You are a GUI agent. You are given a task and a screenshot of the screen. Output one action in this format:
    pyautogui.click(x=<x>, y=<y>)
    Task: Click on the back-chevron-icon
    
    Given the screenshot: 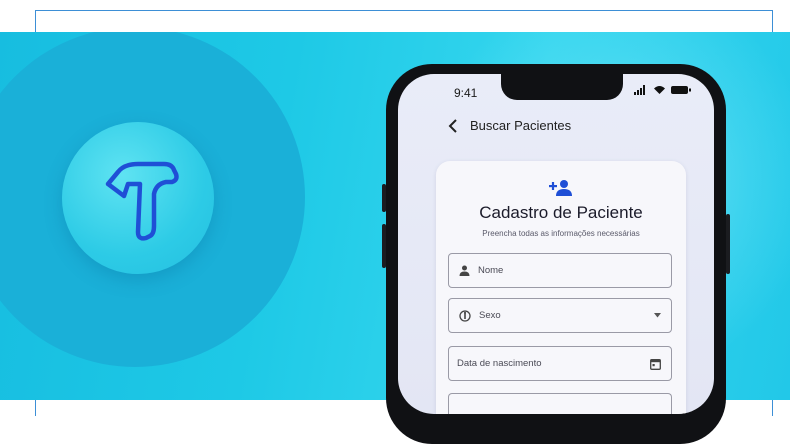 What is the action you would take?
    pyautogui.click(x=453, y=125)
    